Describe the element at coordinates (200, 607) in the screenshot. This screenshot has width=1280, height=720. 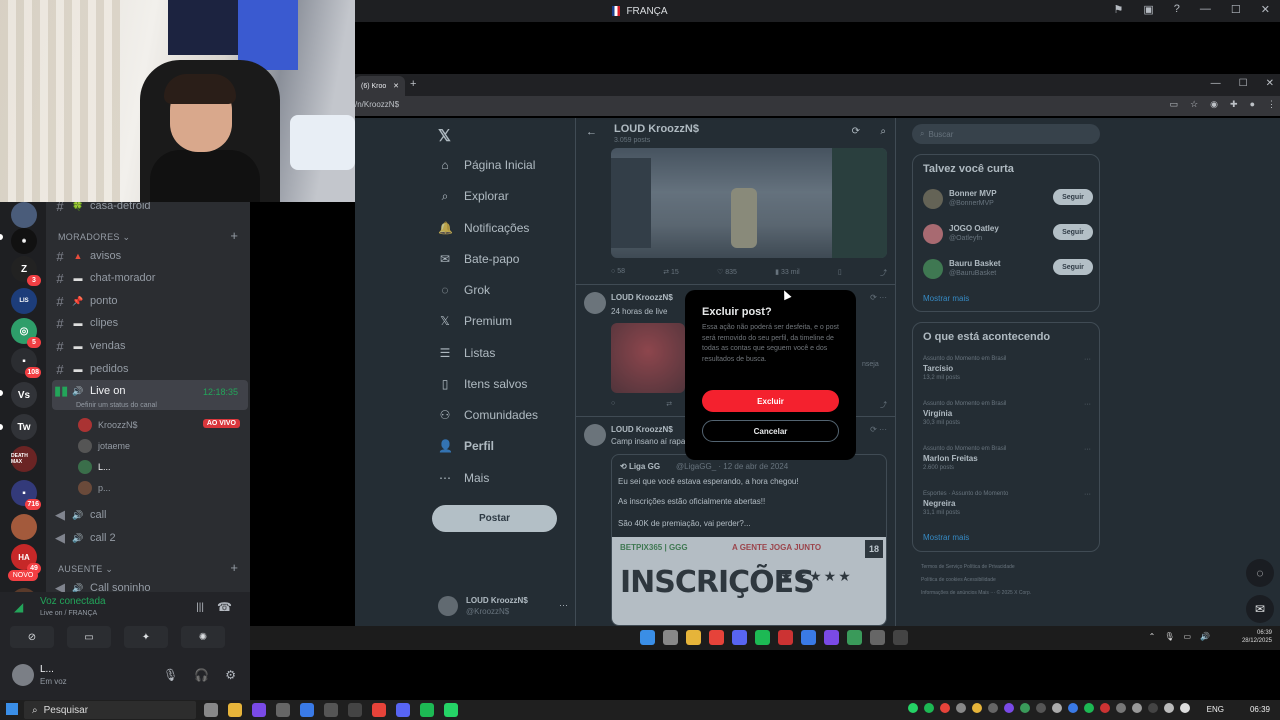
I see `noise-suppression-icon: |||` at that location.